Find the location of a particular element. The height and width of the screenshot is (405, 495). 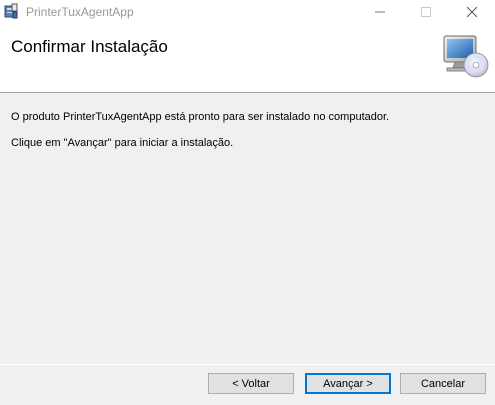

maximize-icon is located at coordinates (426, 12).